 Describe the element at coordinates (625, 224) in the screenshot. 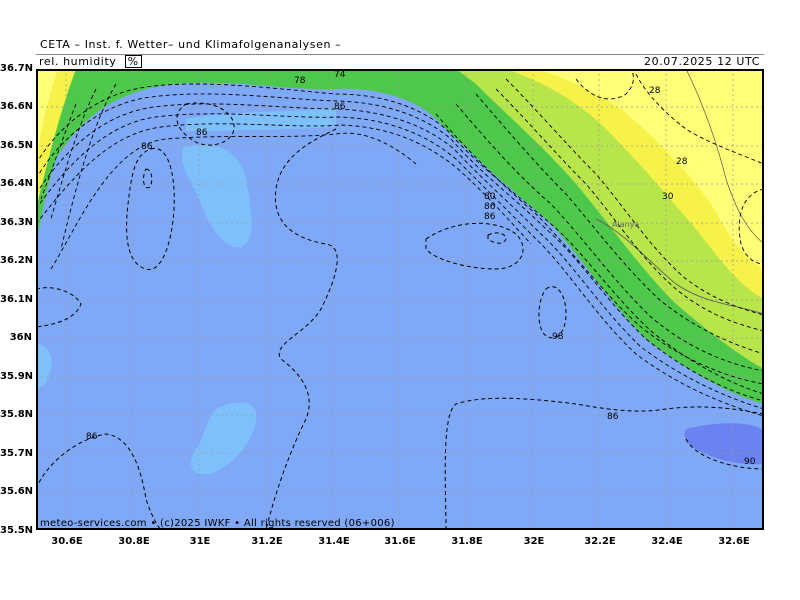

I see `place-label: Alanya` at that location.